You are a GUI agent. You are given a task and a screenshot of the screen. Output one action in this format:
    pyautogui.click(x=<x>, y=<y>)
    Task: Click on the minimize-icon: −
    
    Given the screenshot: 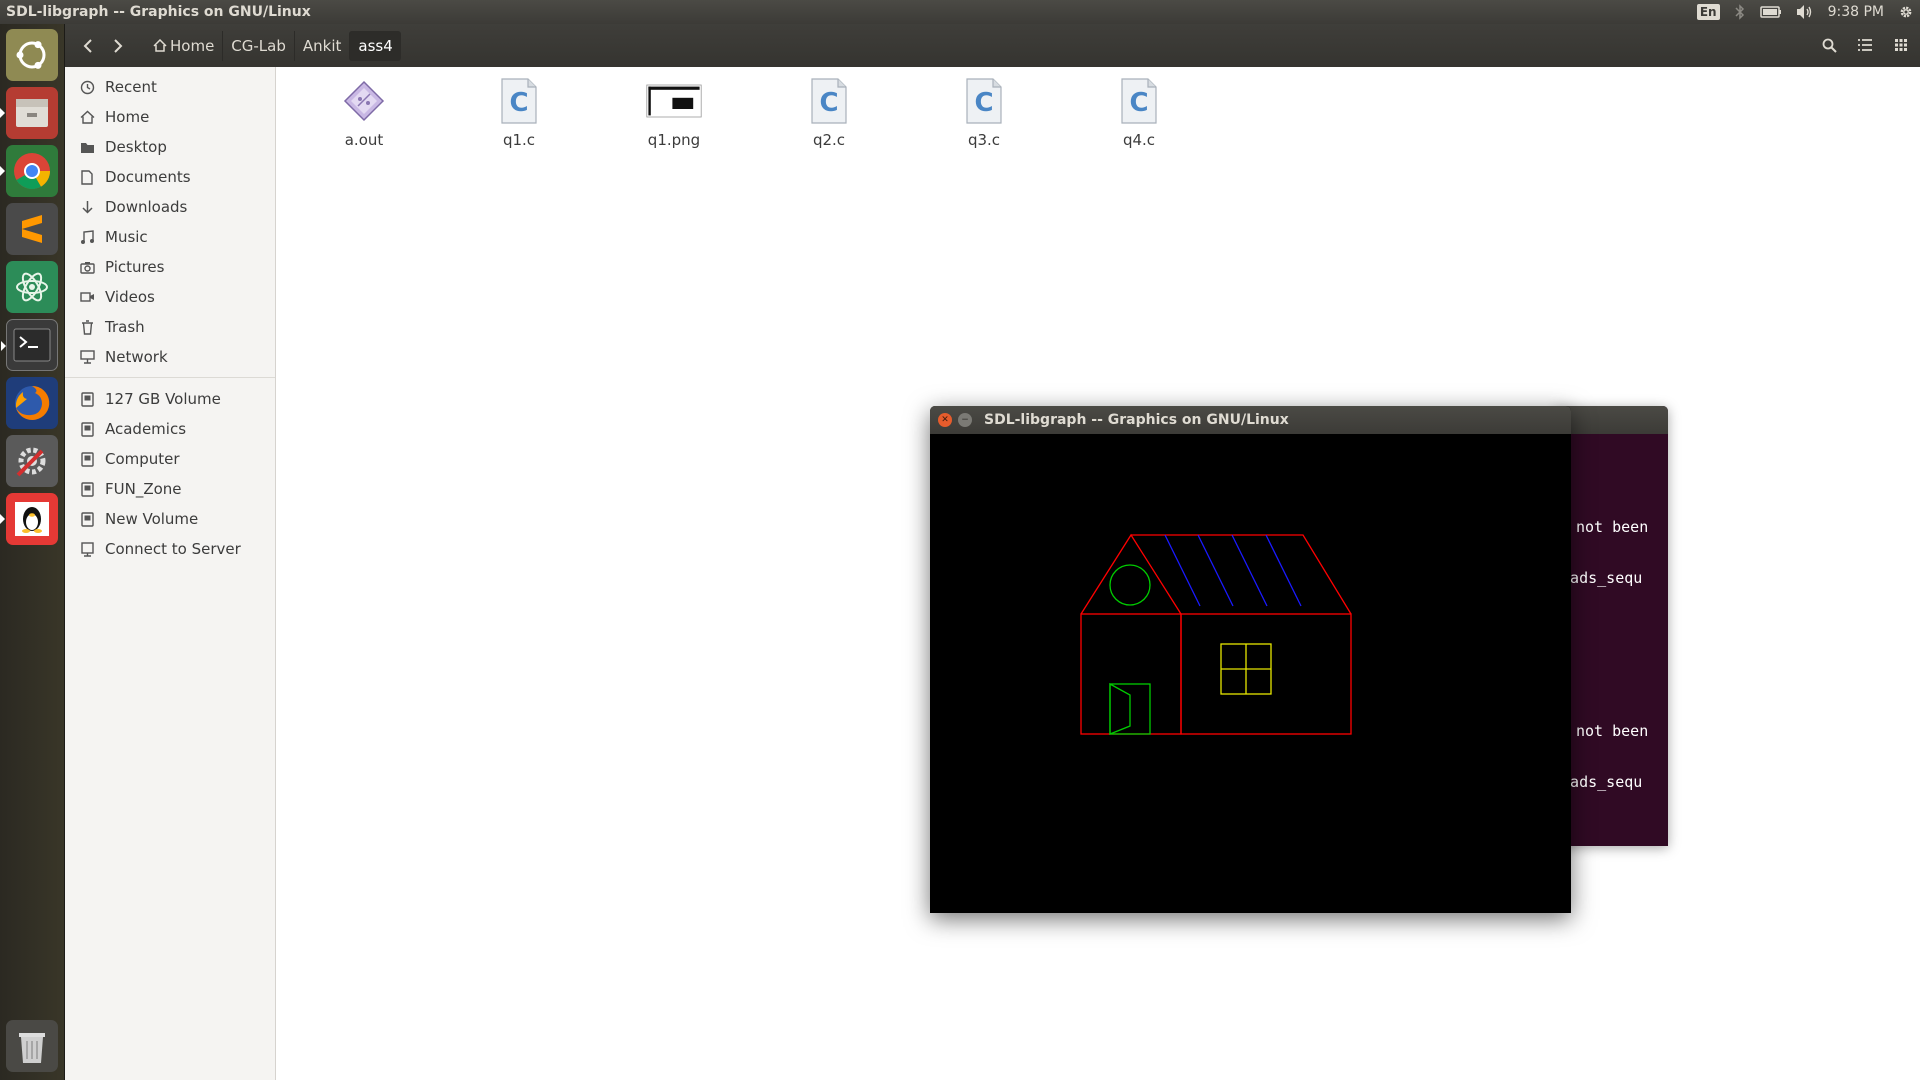 What is the action you would take?
    pyautogui.click(x=965, y=420)
    